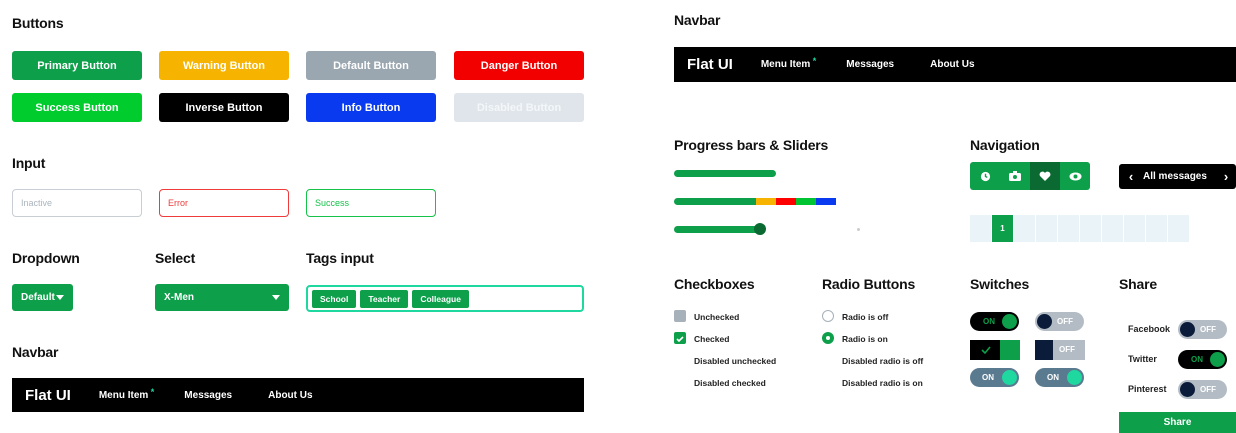 This screenshot has width=1236, height=433. I want to click on tag-teacher: Teacher, so click(384, 298).